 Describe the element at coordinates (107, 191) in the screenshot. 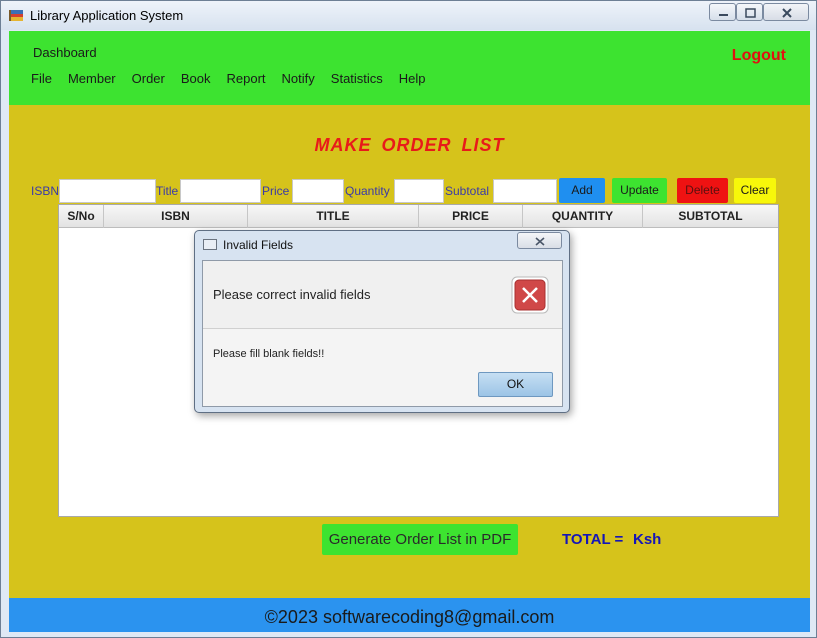

I see `isbn-input` at that location.